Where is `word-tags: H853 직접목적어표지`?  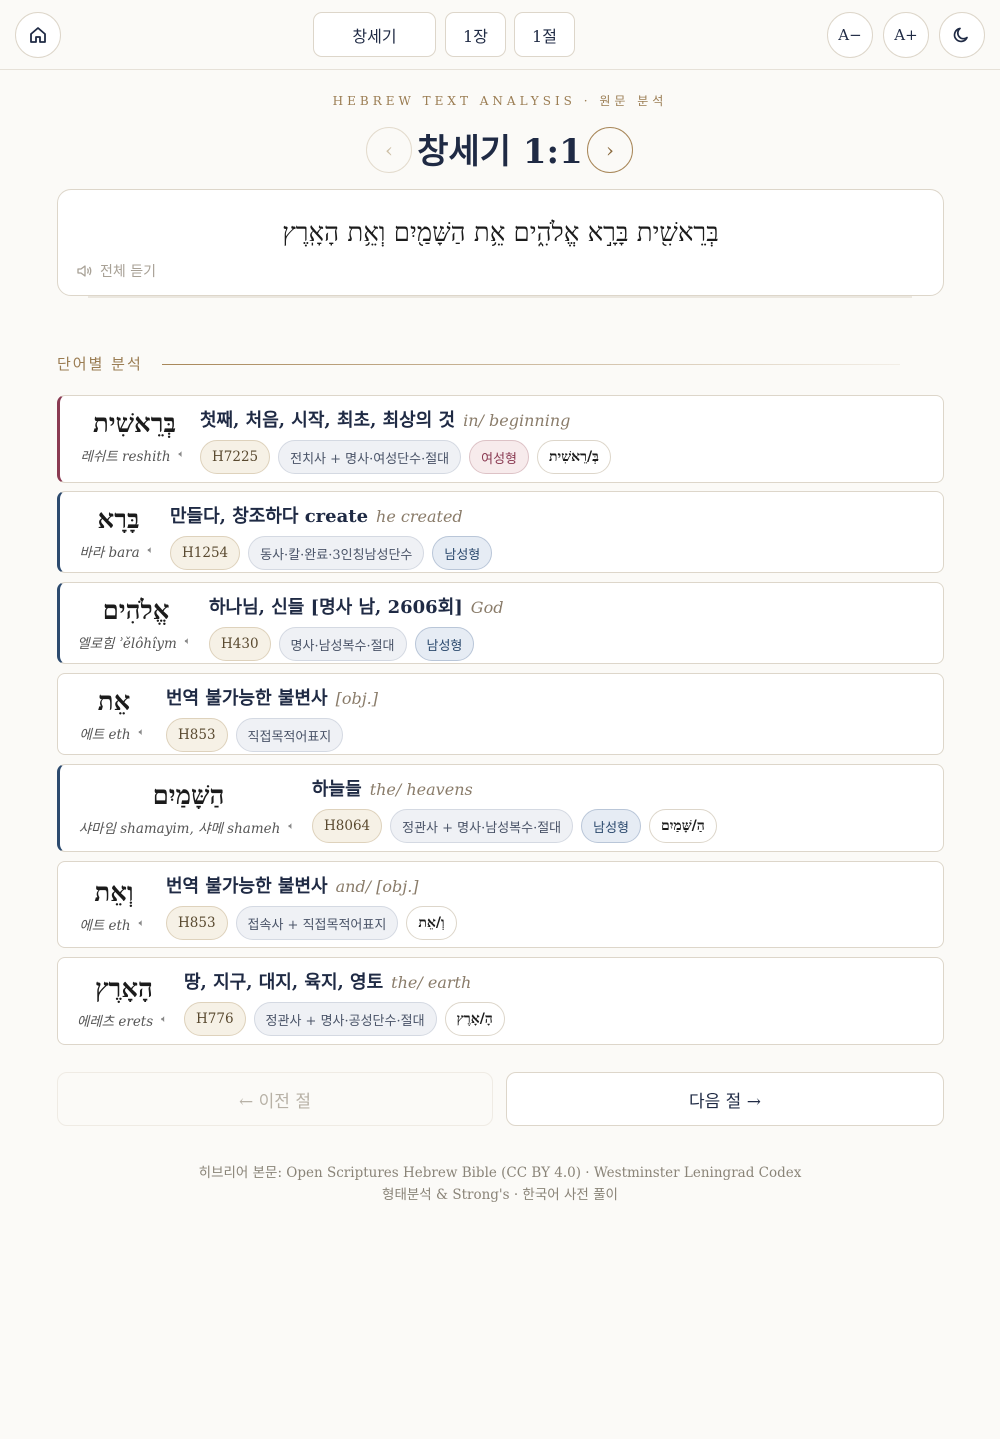
word-tags: H853 직접목적어표지 is located at coordinates (272, 735).